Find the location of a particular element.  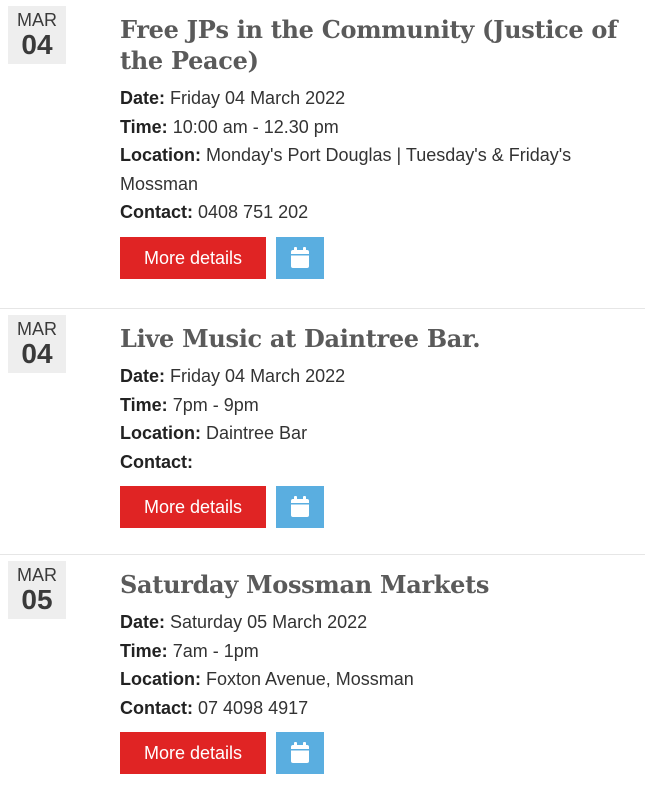

time-value: 10:00 am - 12.30 pm is located at coordinates (255, 126).